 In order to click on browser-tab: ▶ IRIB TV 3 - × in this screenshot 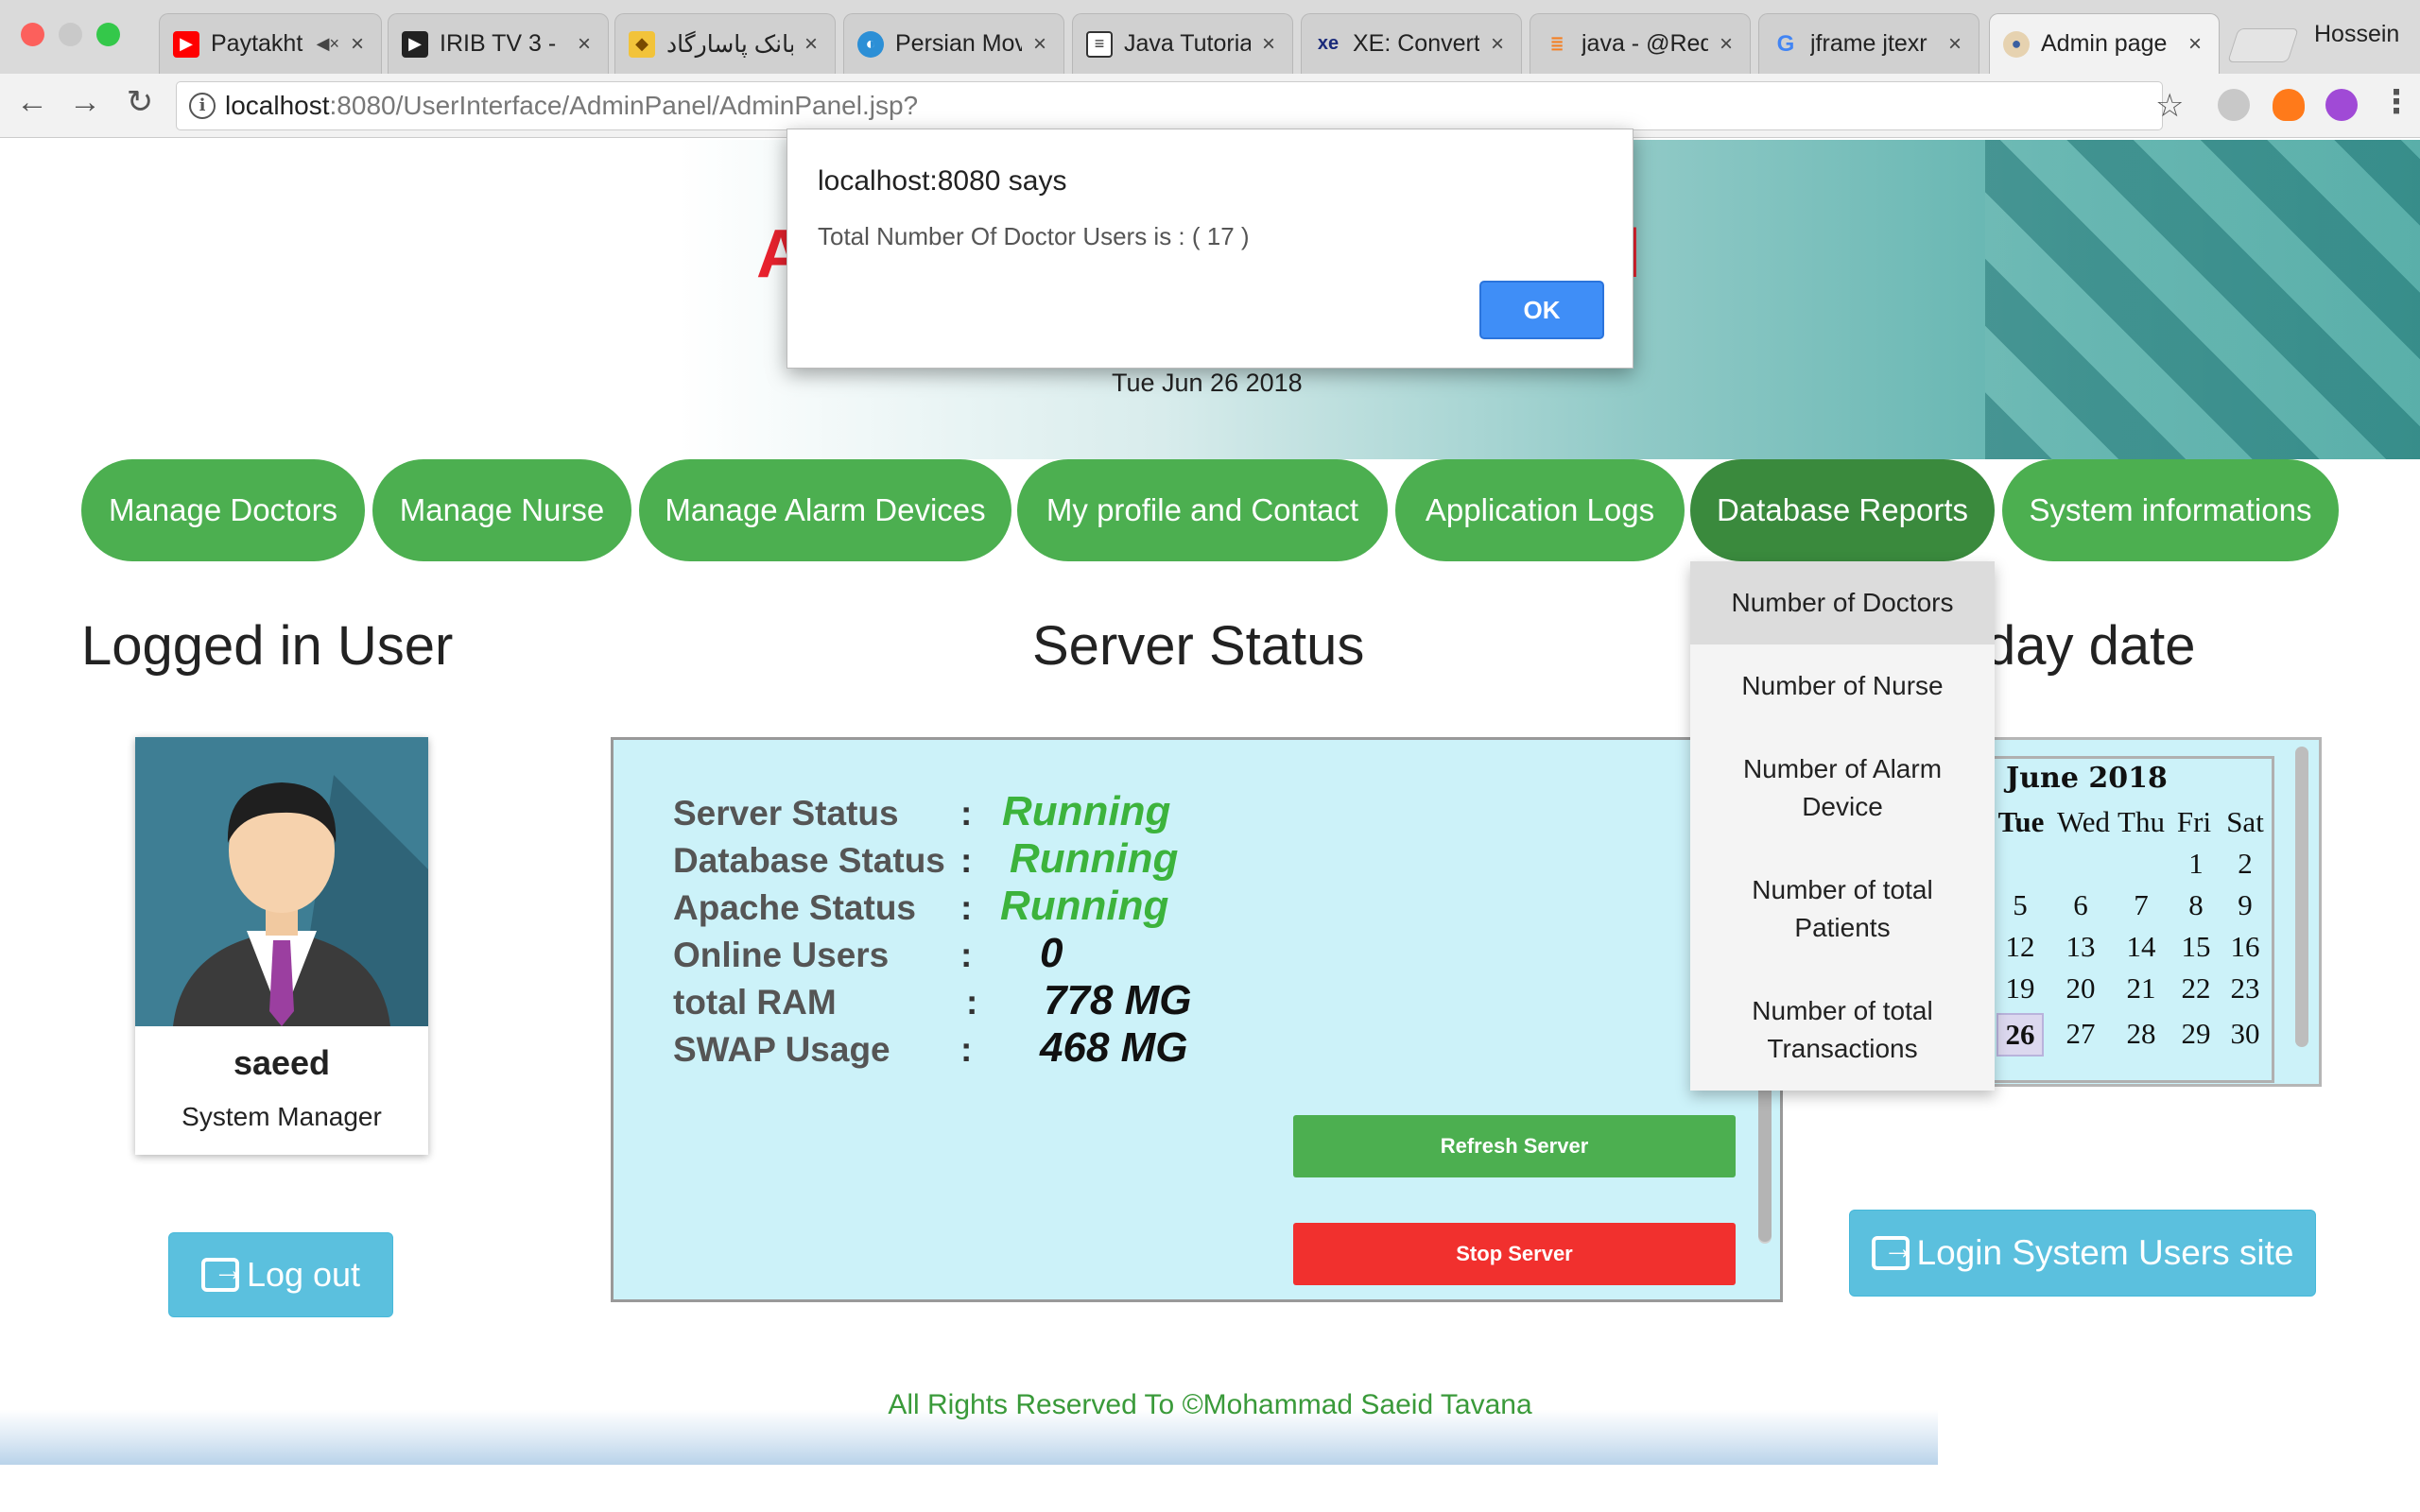, I will do `click(498, 43)`.